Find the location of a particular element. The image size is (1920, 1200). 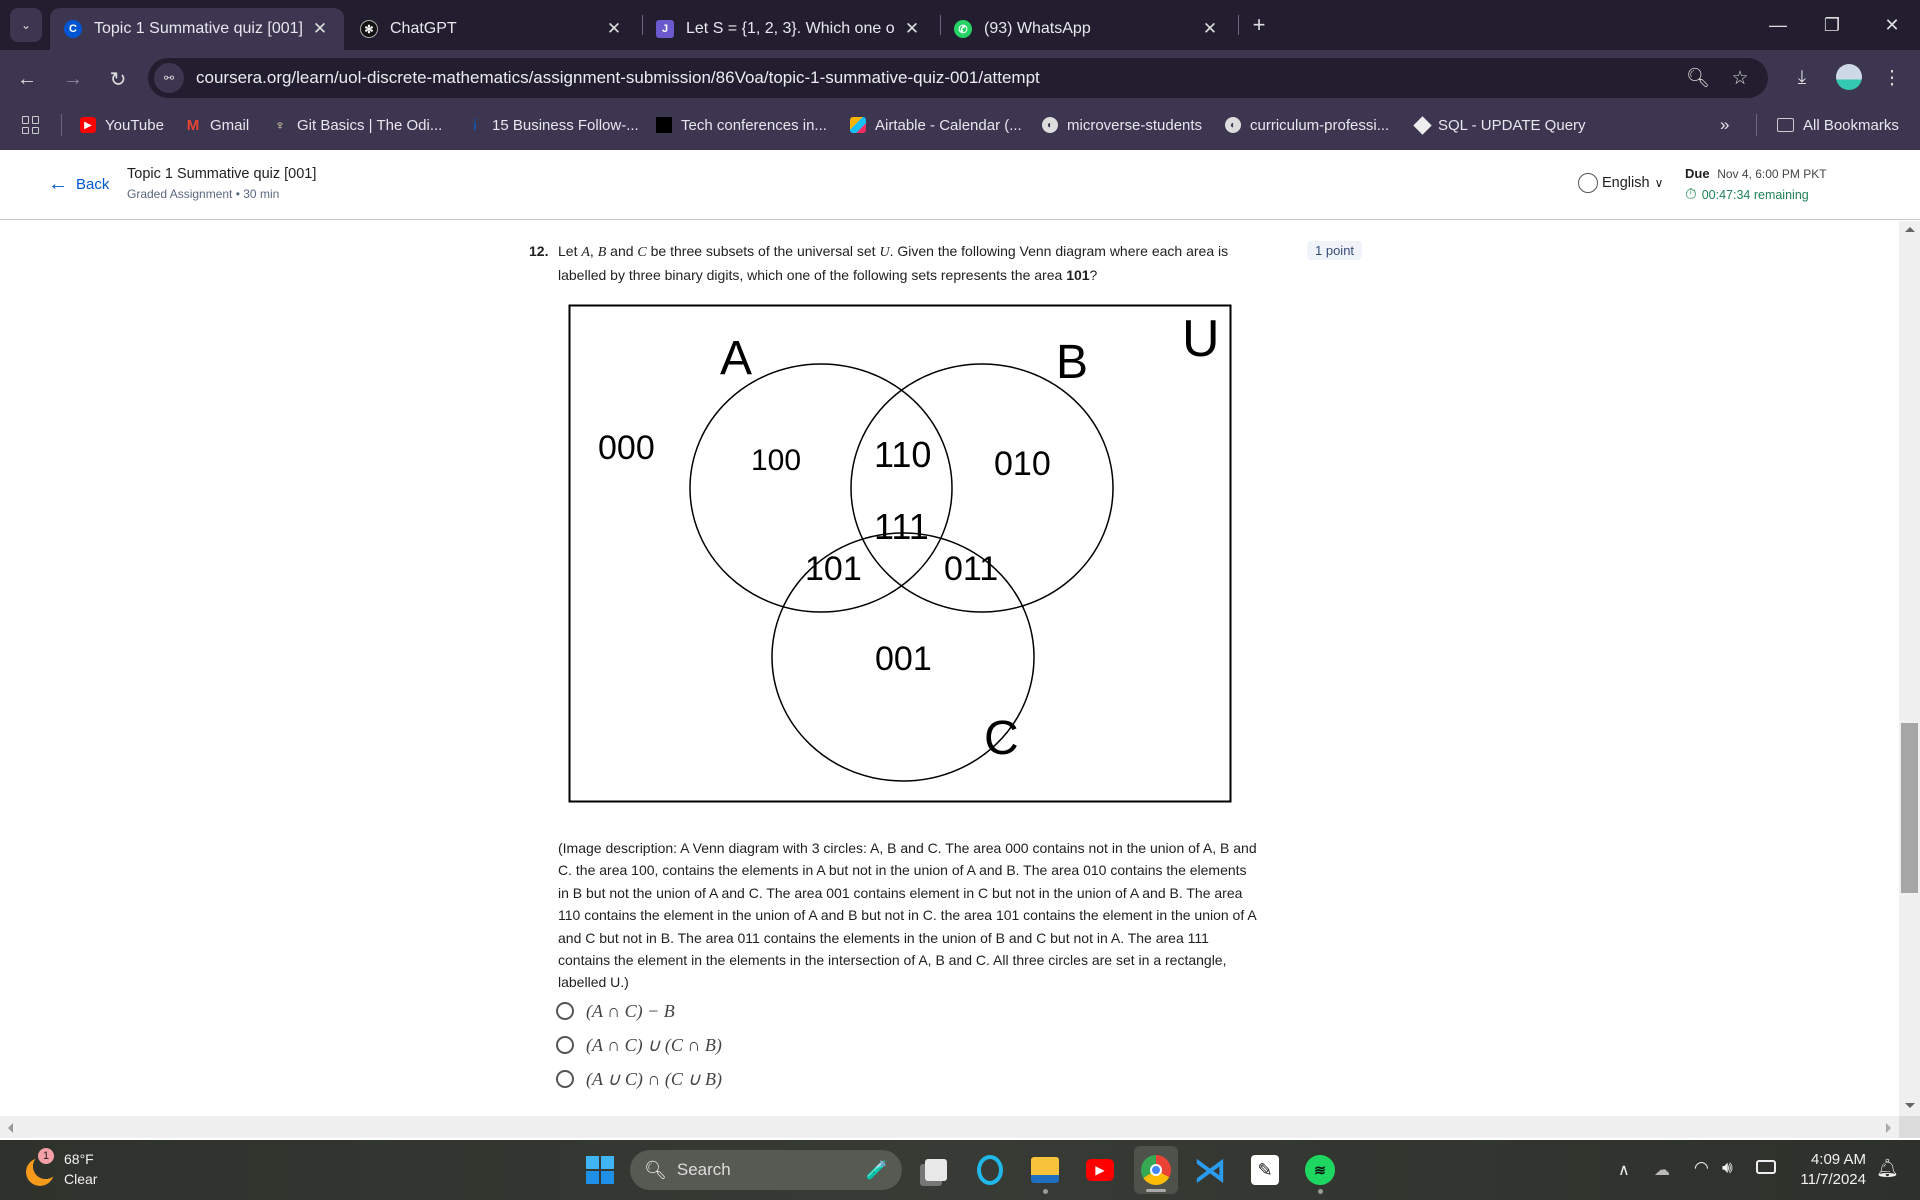

weather-widget: 1 is located at coordinates (40, 1167).